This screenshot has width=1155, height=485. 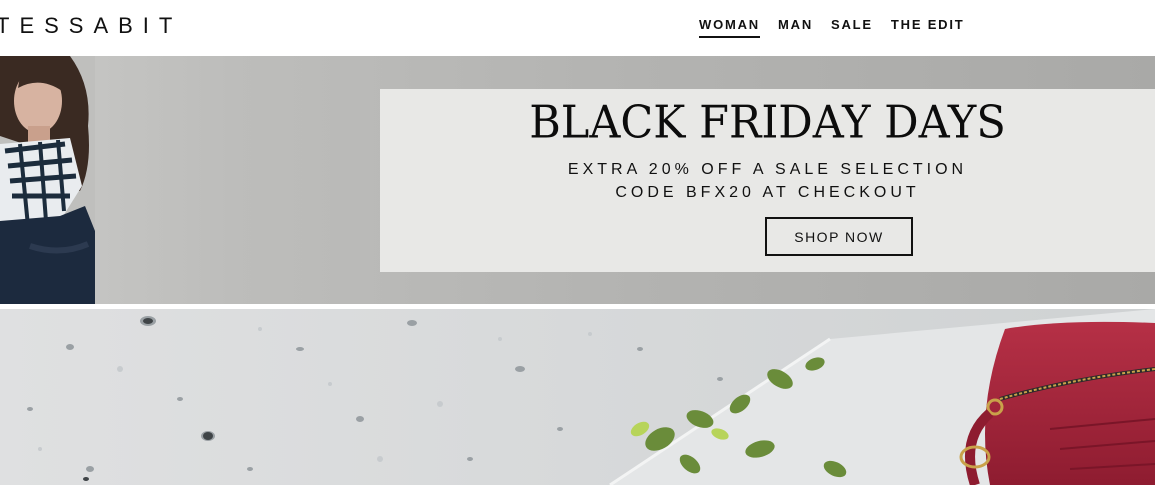 What do you see at coordinates (91, 26) in the screenshot?
I see `brand-logo: TESSABIT` at bounding box center [91, 26].